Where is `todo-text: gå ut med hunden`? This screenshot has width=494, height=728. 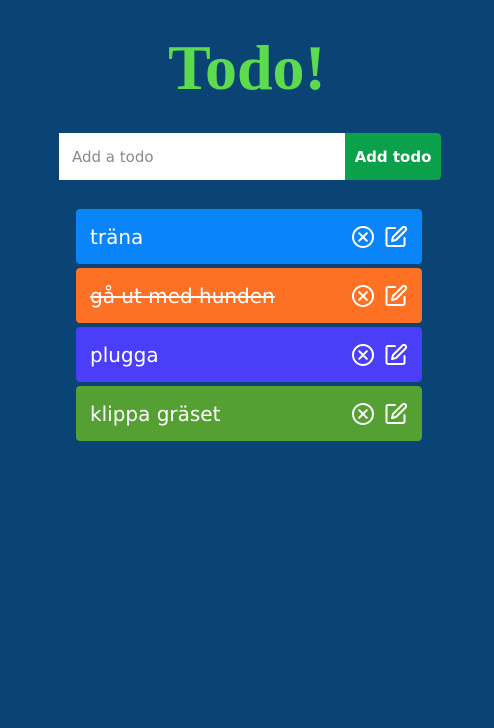 todo-text: gå ut med hunden is located at coordinates (220, 296).